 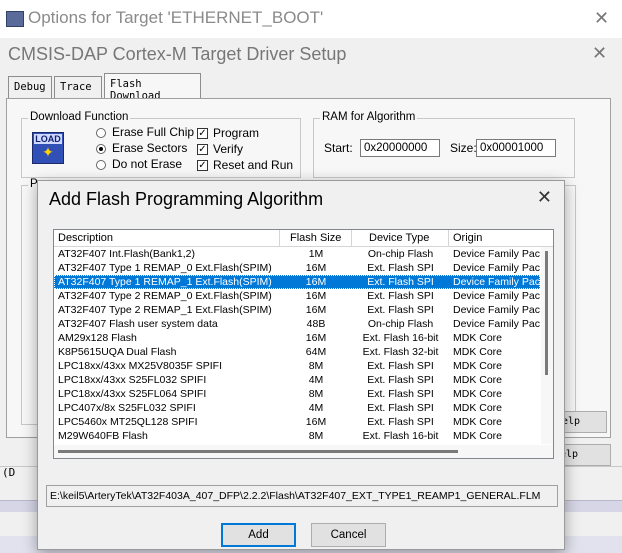 What do you see at coordinates (150, 148) in the screenshot?
I see `erase-sectors-label: Erase Sectors` at bounding box center [150, 148].